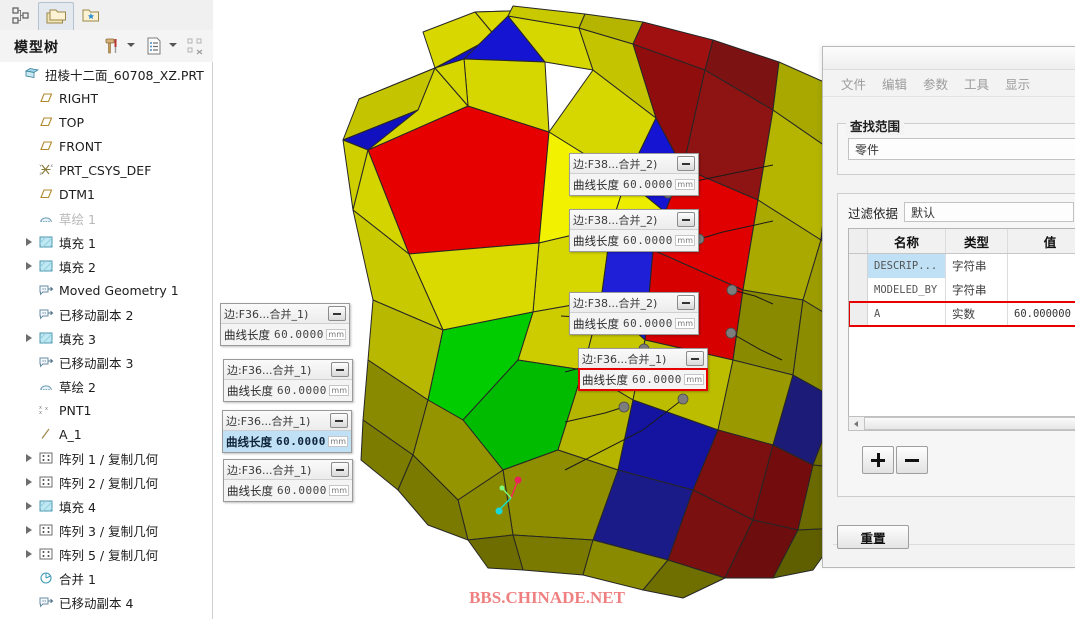  Describe the element at coordinates (196, 46) in the screenshot. I see `filter-tree-icon` at that location.